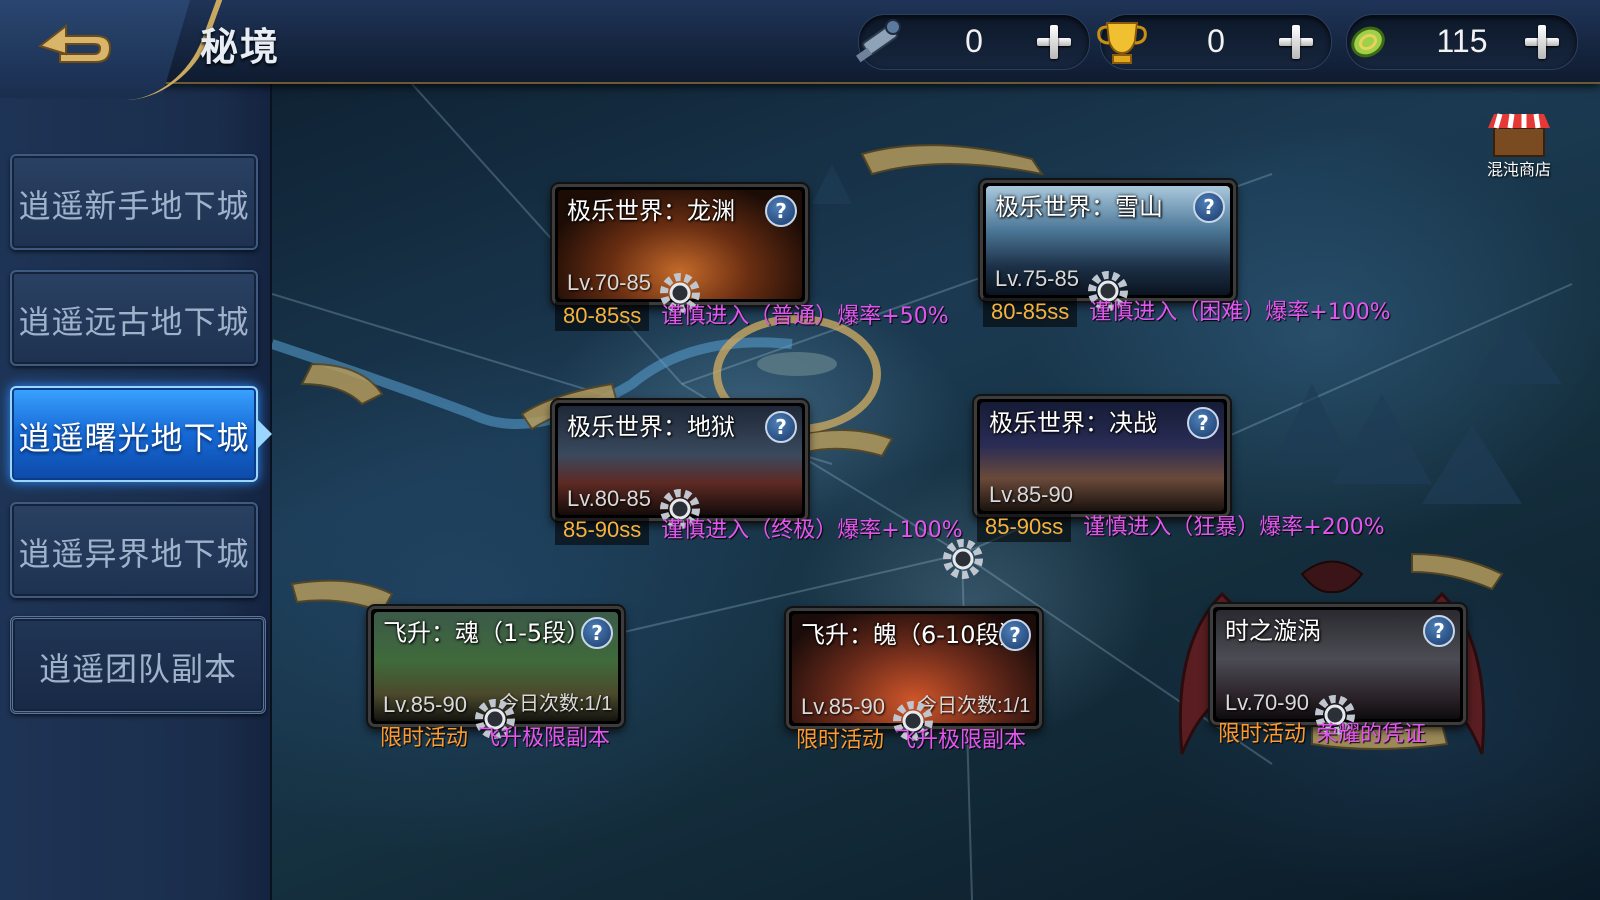 This screenshot has width=1600, height=900. Describe the element at coordinates (487, 633) in the screenshot. I see `dungeon-title: 飞升：魂（1-5段）` at that location.